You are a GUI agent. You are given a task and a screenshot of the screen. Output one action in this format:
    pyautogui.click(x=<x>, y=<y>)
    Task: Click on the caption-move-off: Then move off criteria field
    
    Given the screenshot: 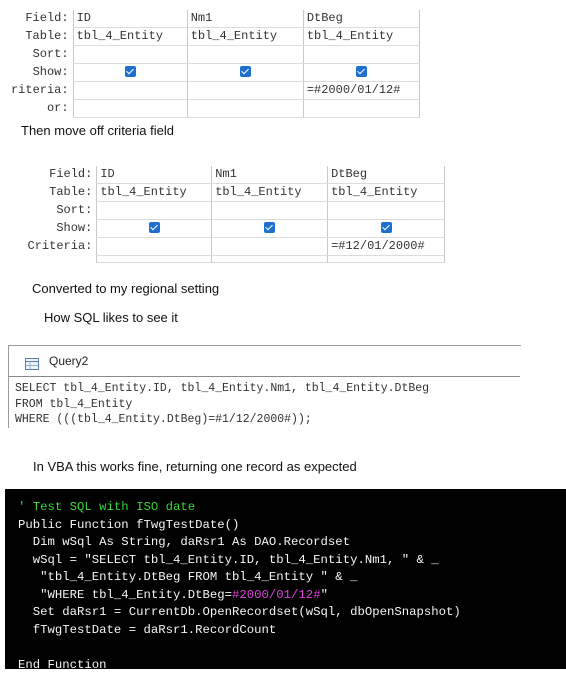 What is the action you would take?
    pyautogui.click(x=97, y=130)
    